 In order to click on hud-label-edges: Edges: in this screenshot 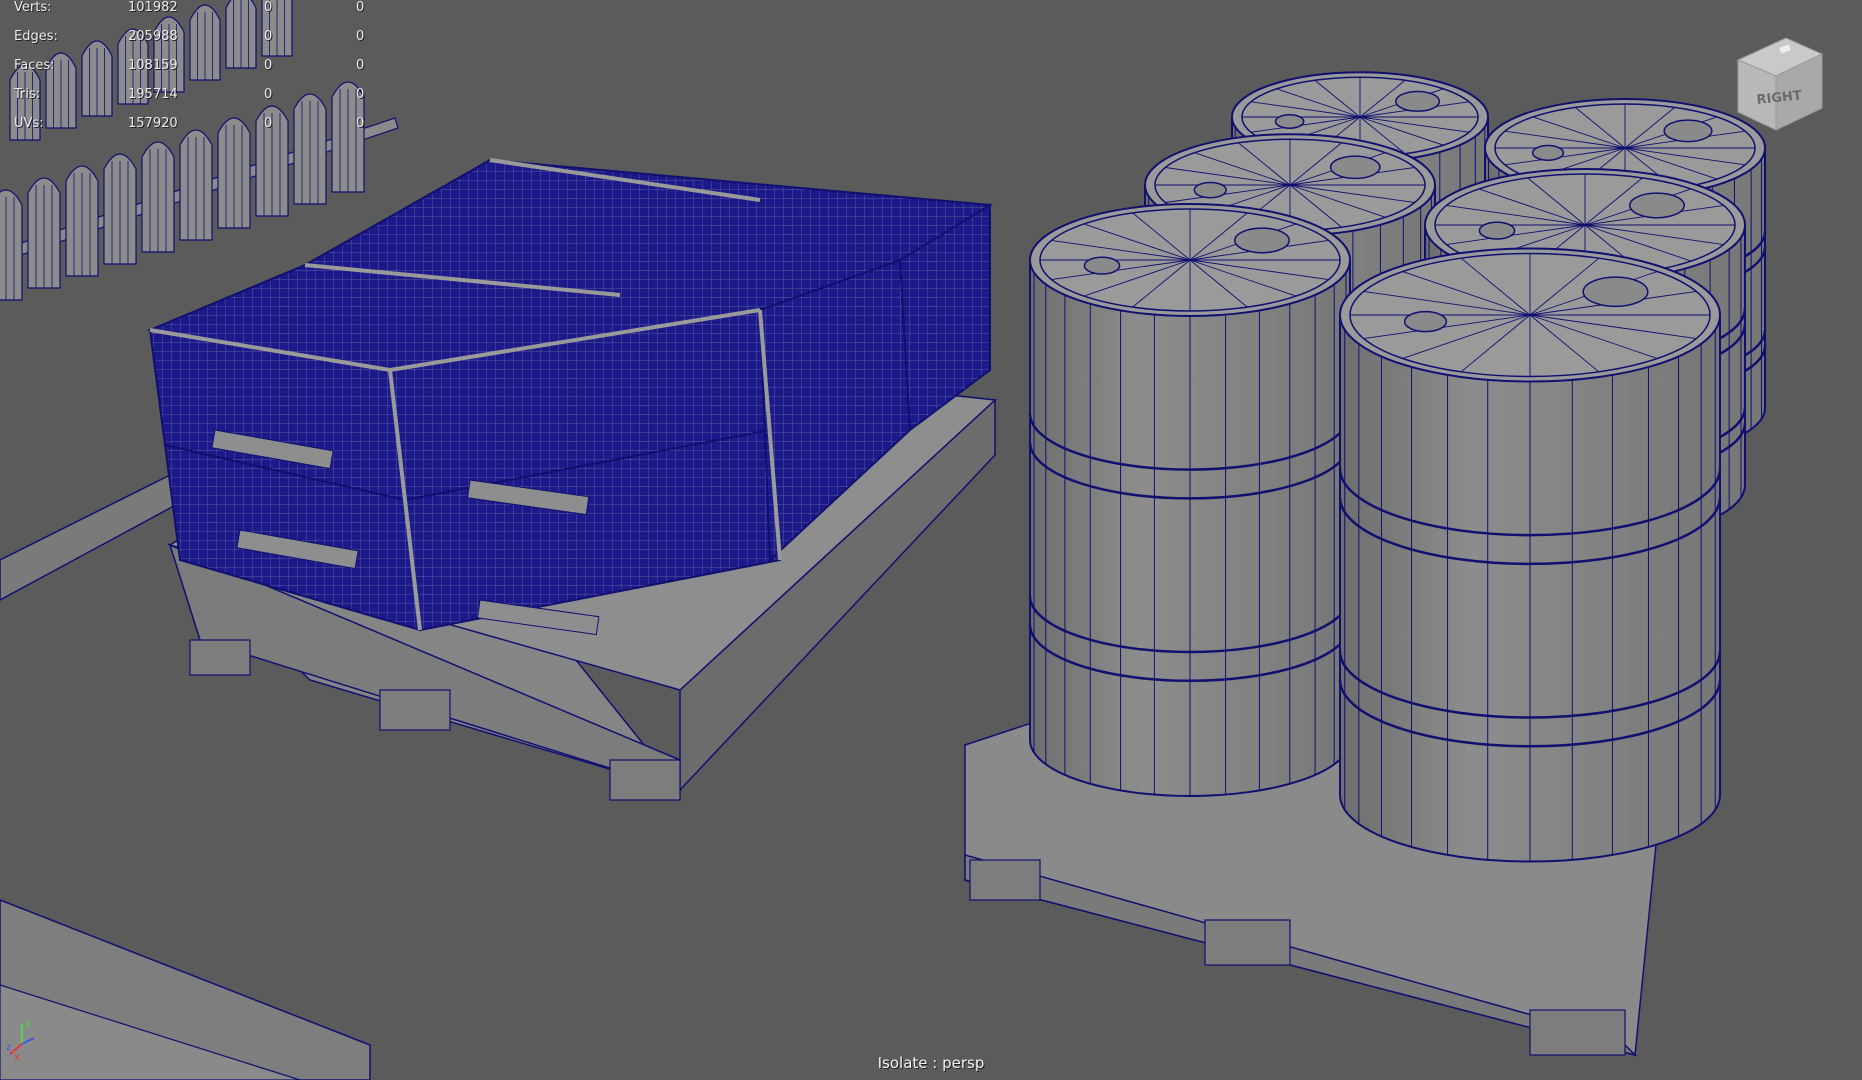, I will do `click(36, 36)`.